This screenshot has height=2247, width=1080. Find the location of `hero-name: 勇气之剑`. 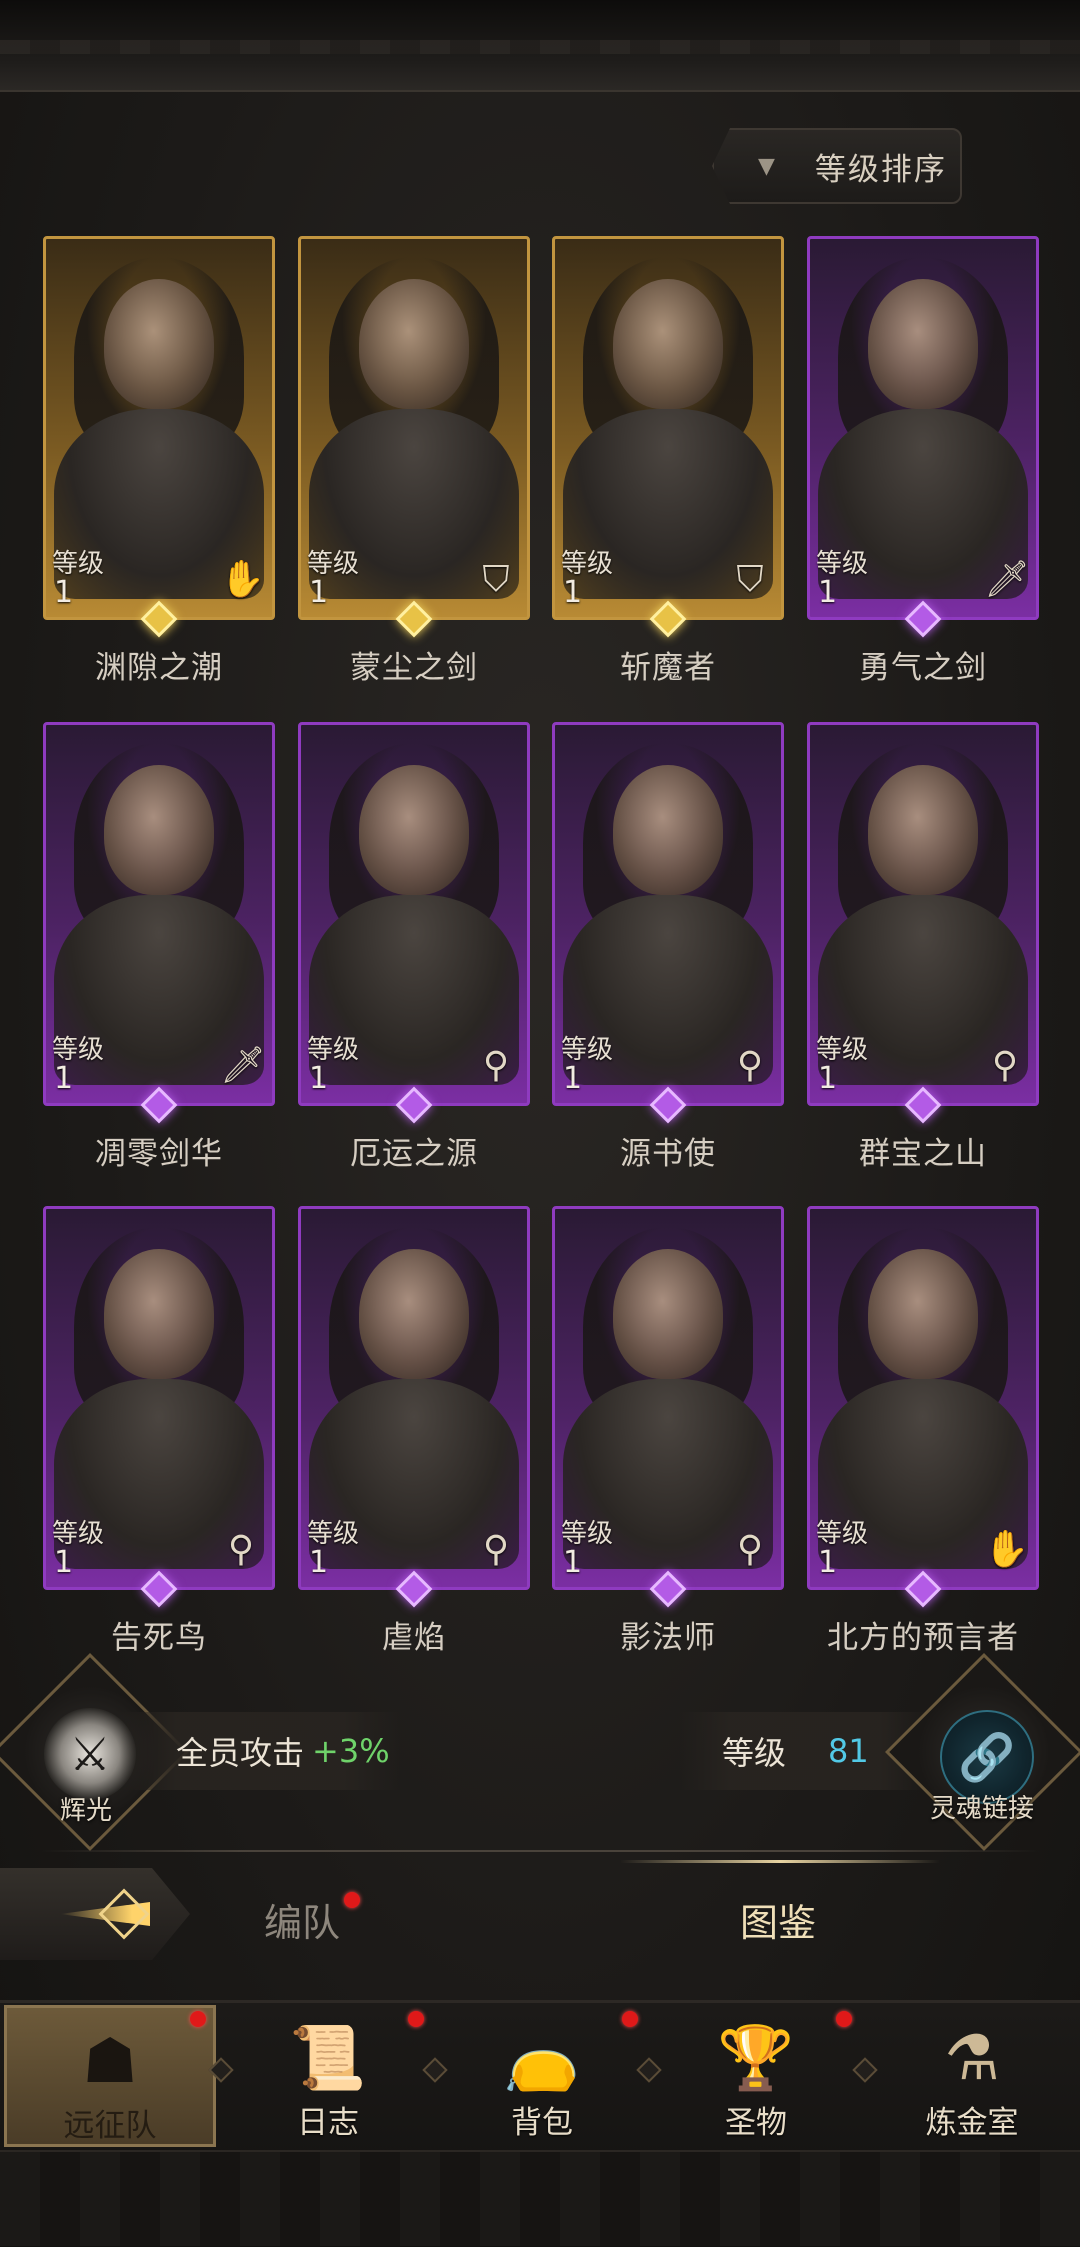

hero-name: 勇气之剑 is located at coordinates (923, 668).